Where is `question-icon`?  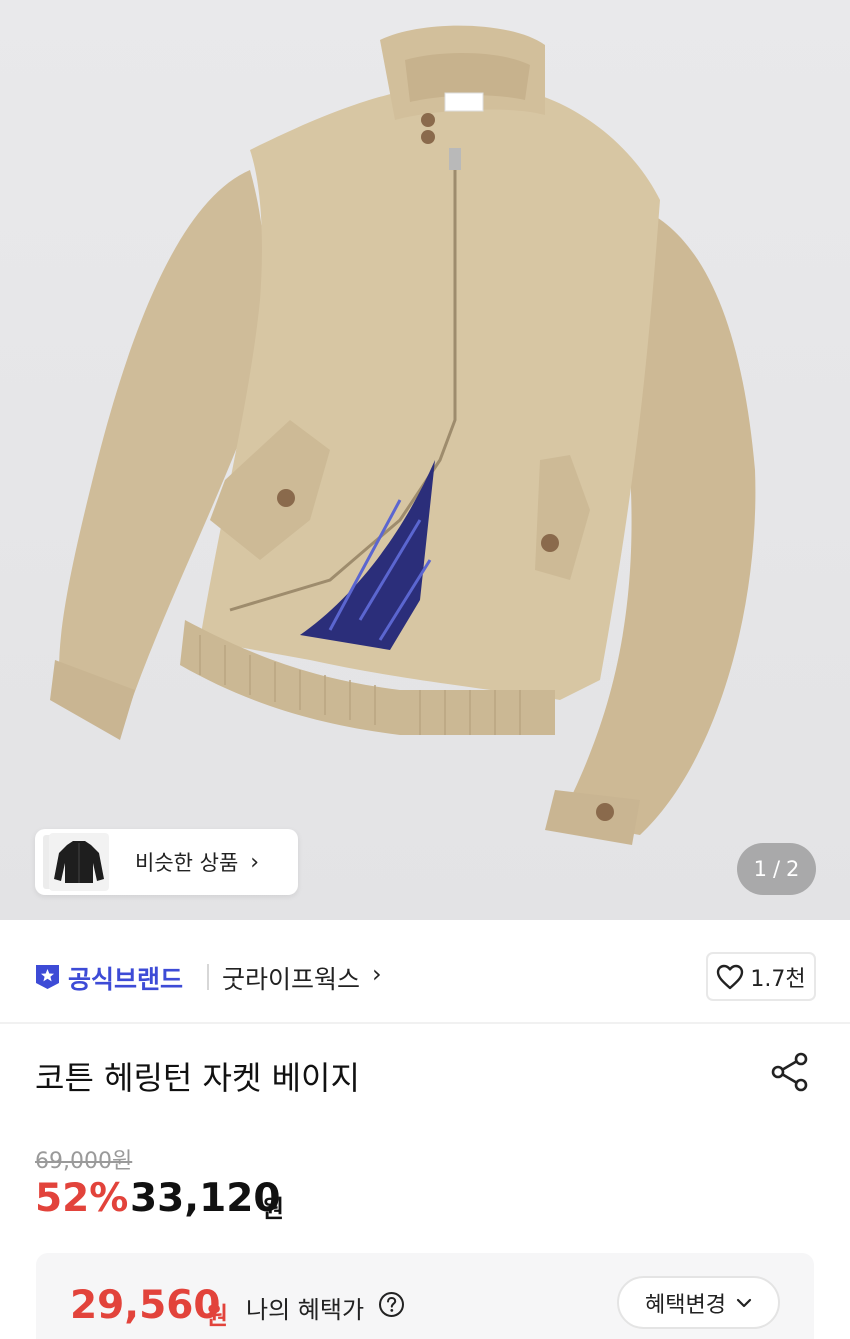
question-icon is located at coordinates (391, 1304).